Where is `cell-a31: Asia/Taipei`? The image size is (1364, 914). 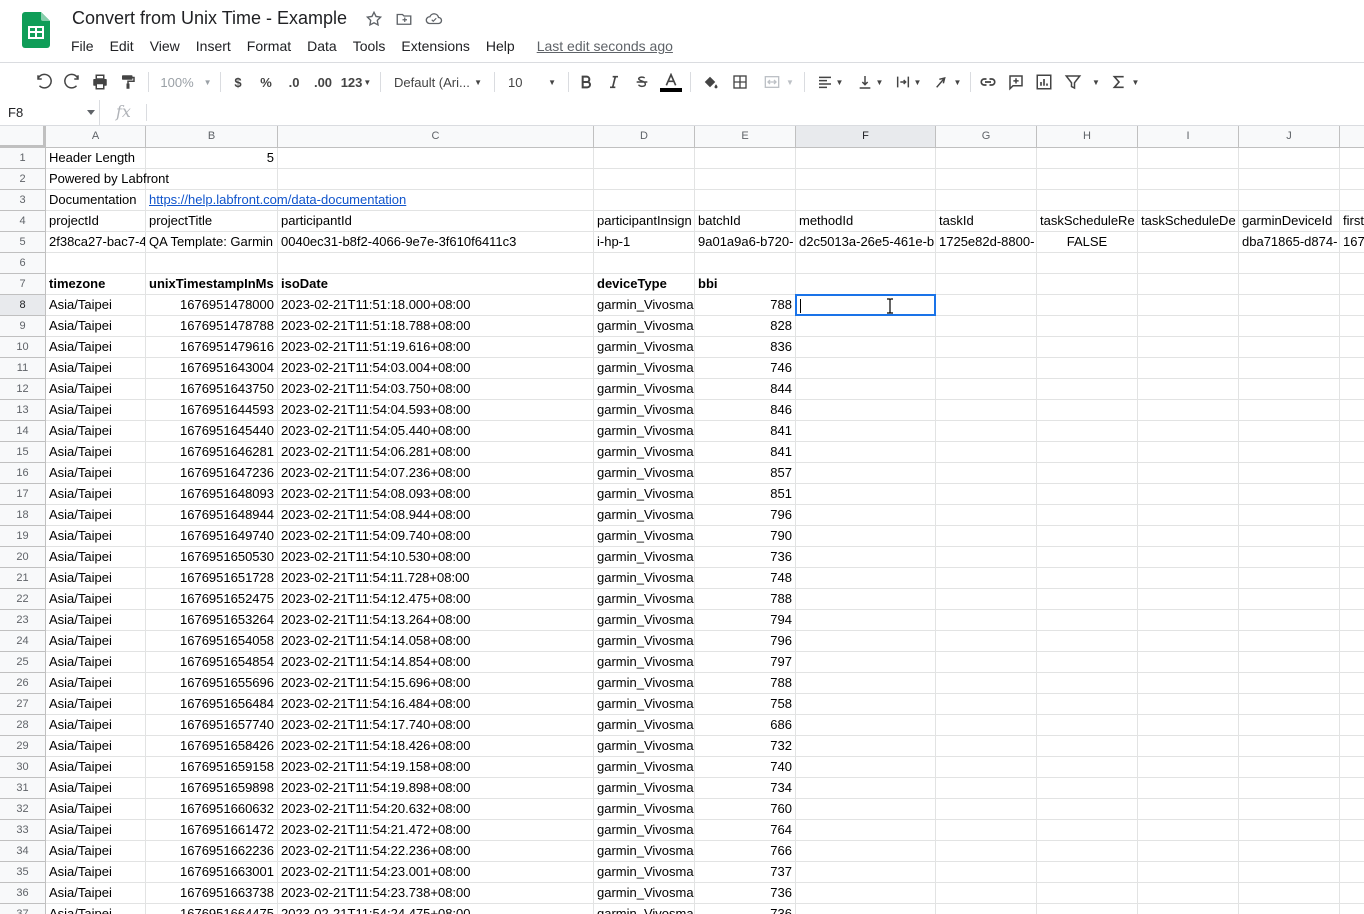
cell-a31: Asia/Taipei is located at coordinates (96, 788).